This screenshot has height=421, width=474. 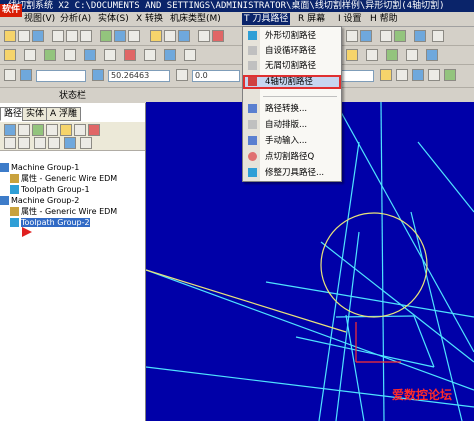 I want to click on menu-item-no-core: 无屑切割路径, so click(x=292, y=66).